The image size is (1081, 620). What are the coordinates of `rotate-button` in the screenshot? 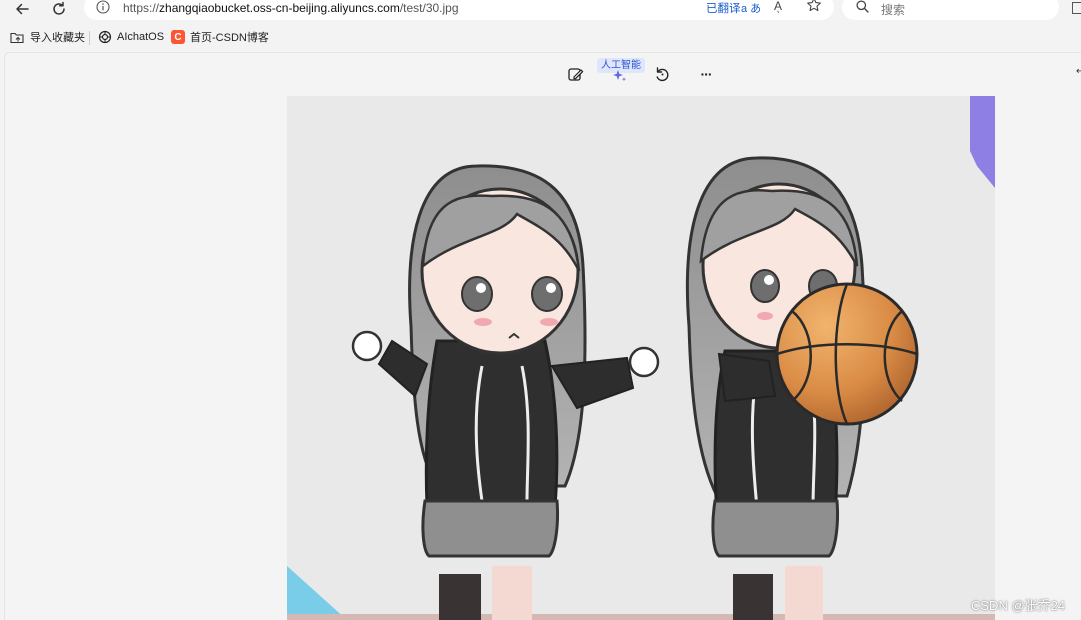 It's located at (662, 74).